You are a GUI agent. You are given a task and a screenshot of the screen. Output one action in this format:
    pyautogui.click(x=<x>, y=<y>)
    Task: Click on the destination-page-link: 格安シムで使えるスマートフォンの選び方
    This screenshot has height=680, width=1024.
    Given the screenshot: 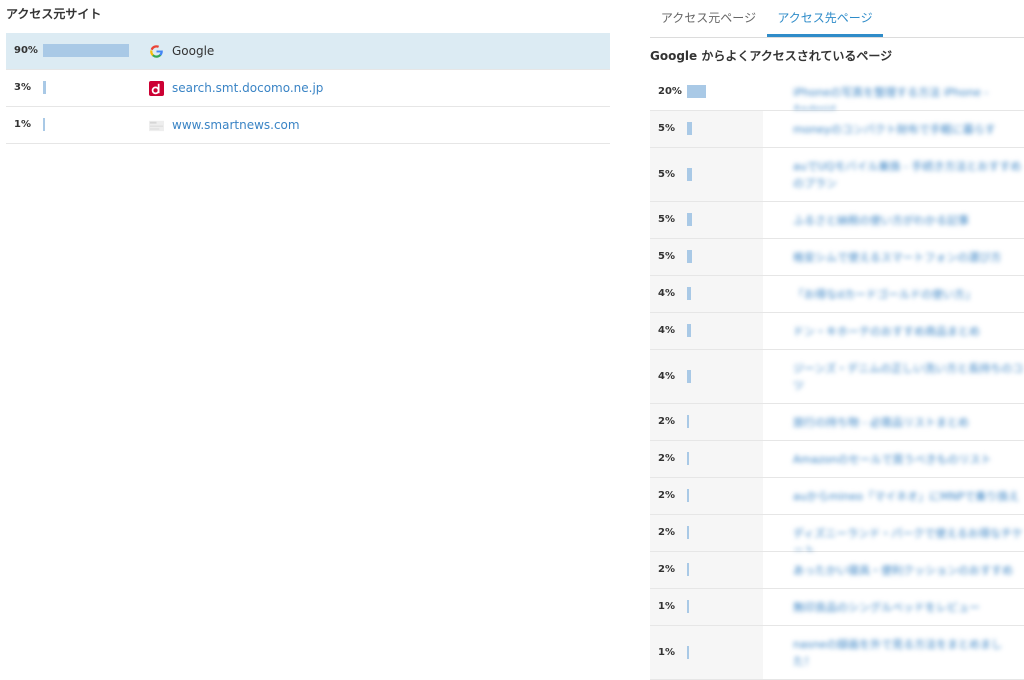 What is the action you would take?
    pyautogui.click(x=908, y=257)
    